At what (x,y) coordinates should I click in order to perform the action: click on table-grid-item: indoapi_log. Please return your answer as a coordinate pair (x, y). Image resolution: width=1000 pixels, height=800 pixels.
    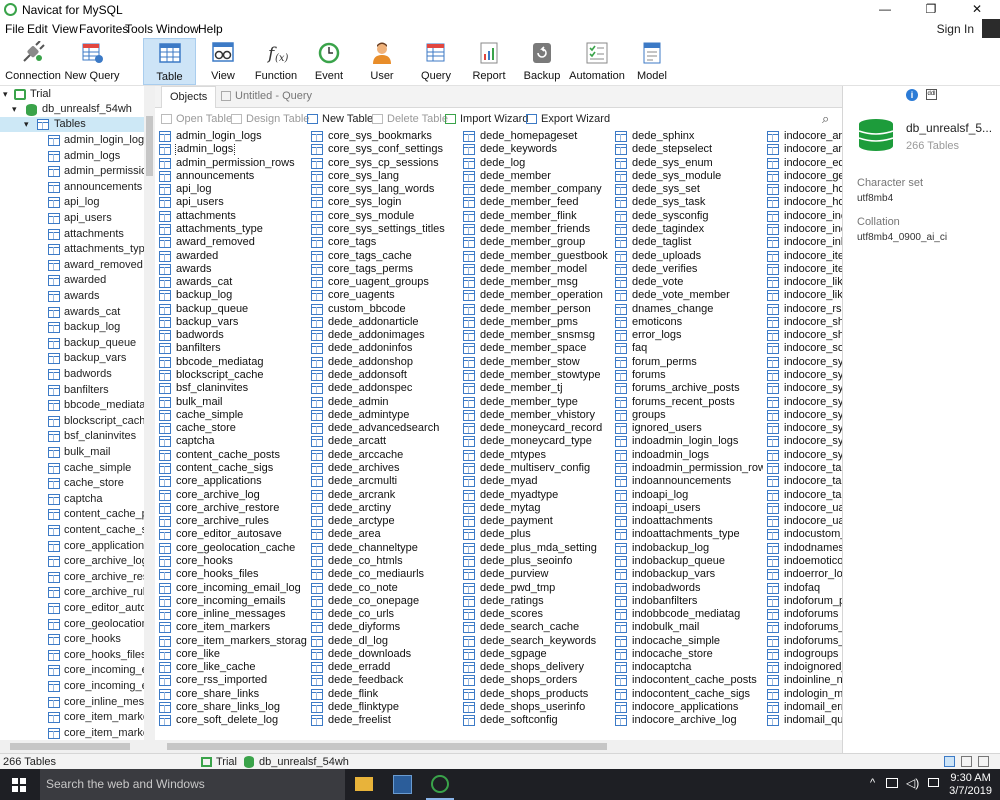
    Looking at the image, I should click on (689, 495).